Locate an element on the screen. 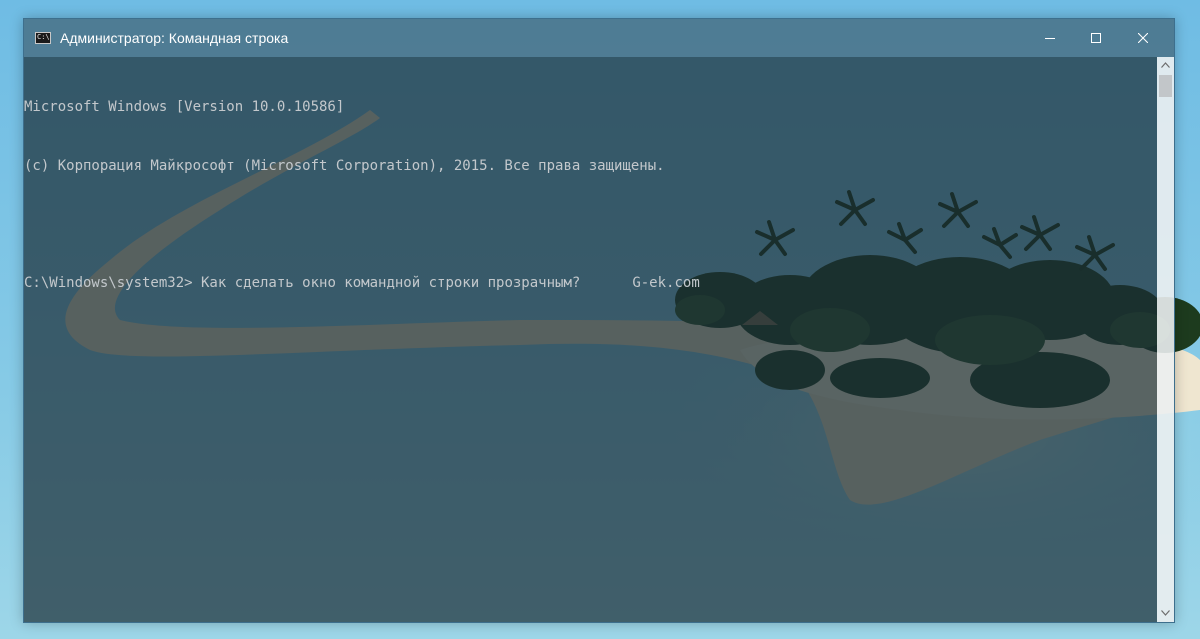  title-bar: C:\ Администратор: Командная строка is located at coordinates (599, 38).